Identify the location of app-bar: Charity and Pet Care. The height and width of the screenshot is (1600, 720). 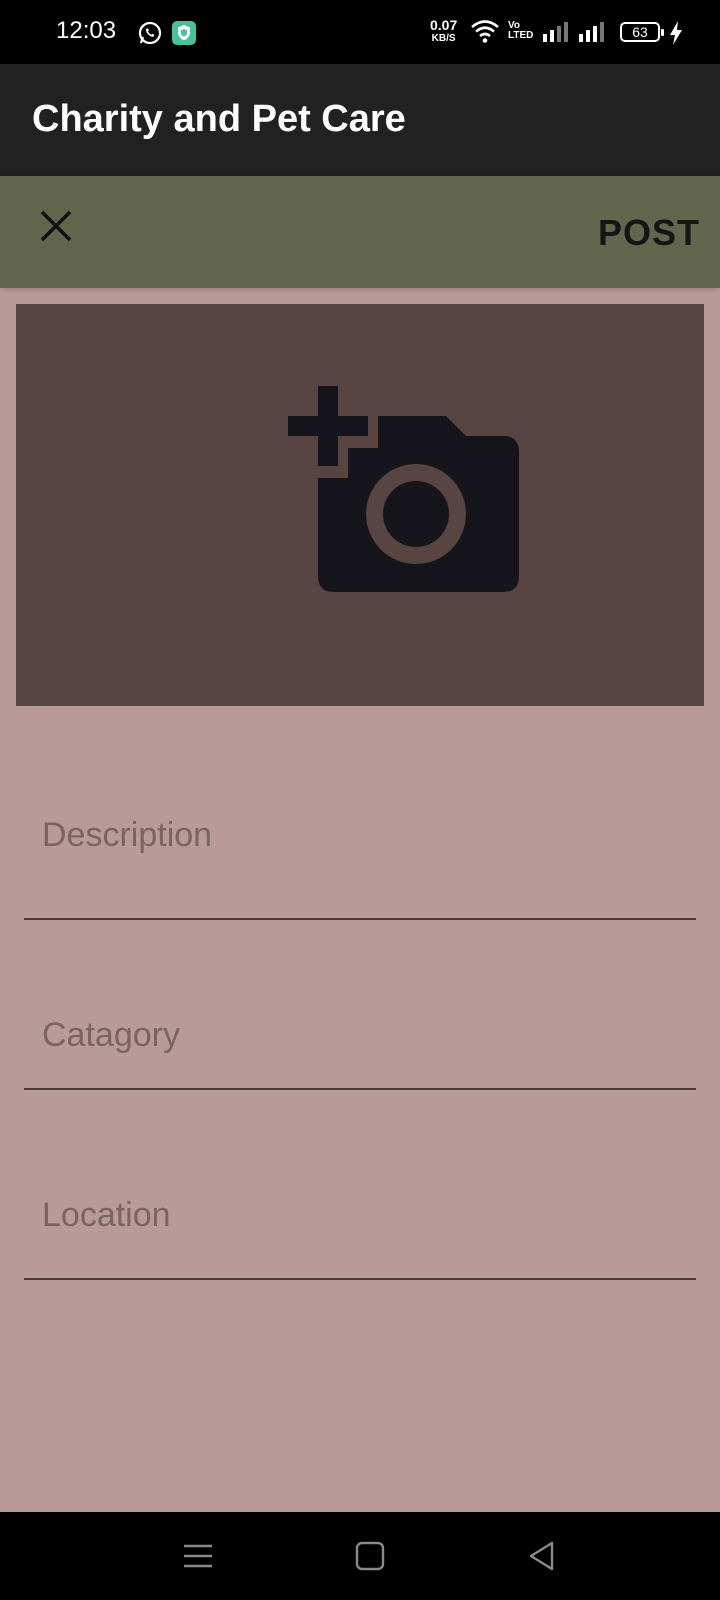
(360, 120).